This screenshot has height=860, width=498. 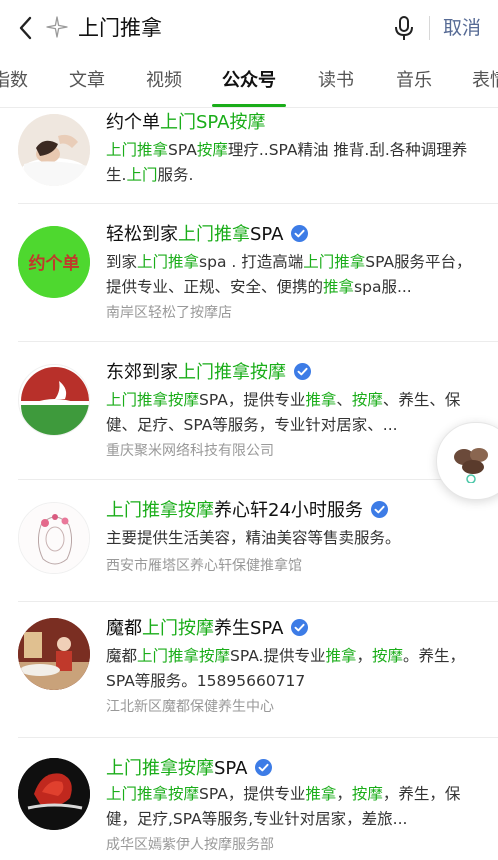 What do you see at coordinates (142, 372) in the screenshot?
I see `title-text: 东郊到家` at bounding box center [142, 372].